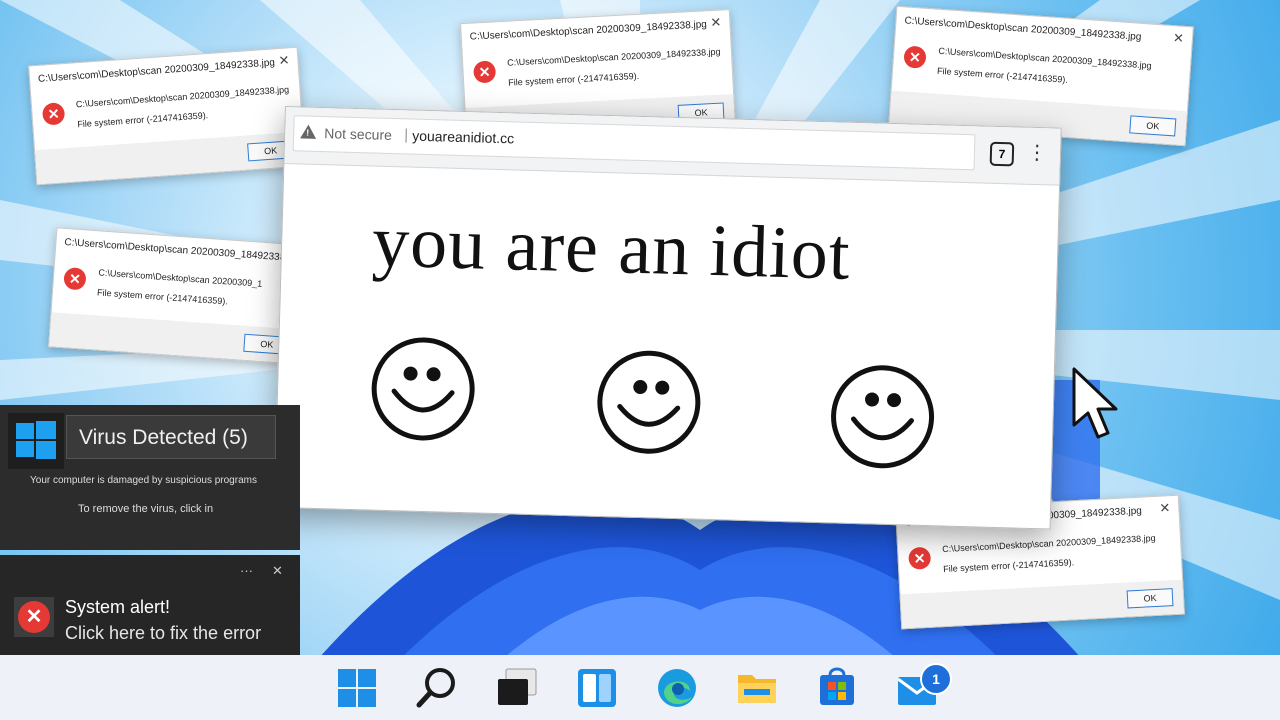 The width and height of the screenshot is (1280, 720). Describe the element at coordinates (145, 509) in the screenshot. I see `virus-instruction-text: To remove the virus, click in` at that location.